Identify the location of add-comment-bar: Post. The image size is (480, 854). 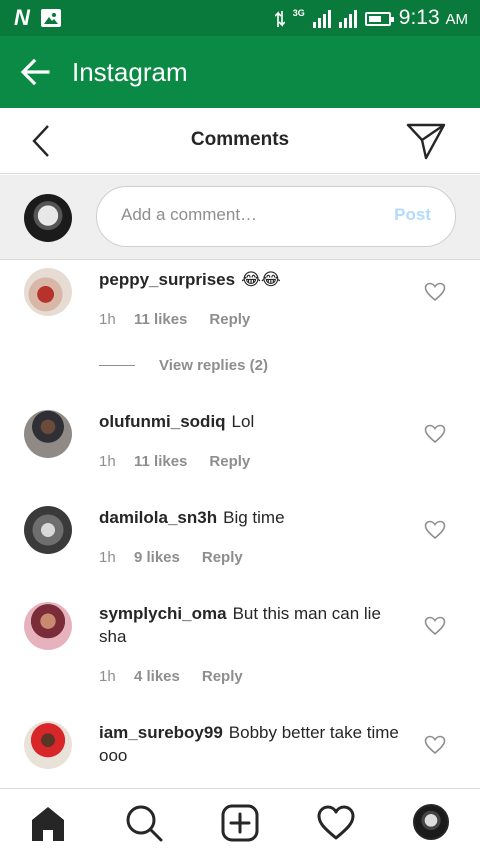
(240, 217).